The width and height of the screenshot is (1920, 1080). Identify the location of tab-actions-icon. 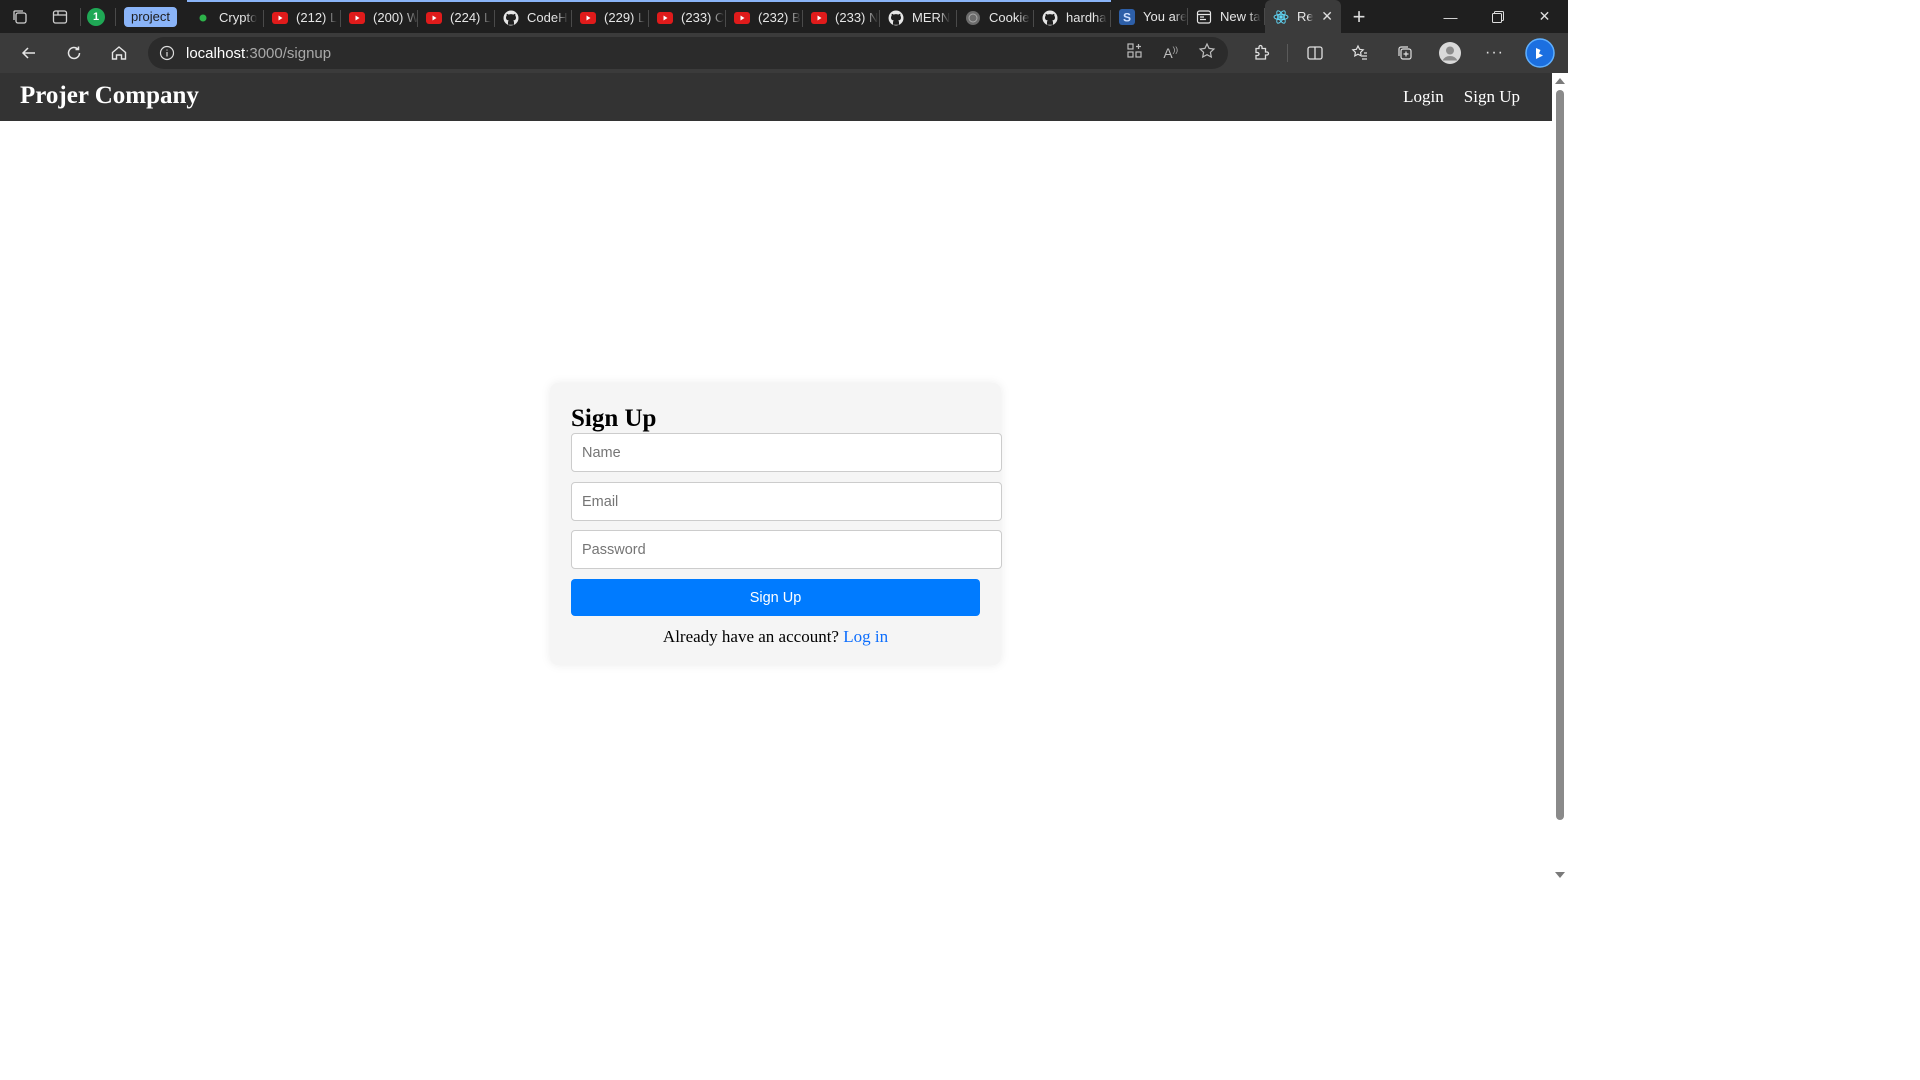
(60, 16).